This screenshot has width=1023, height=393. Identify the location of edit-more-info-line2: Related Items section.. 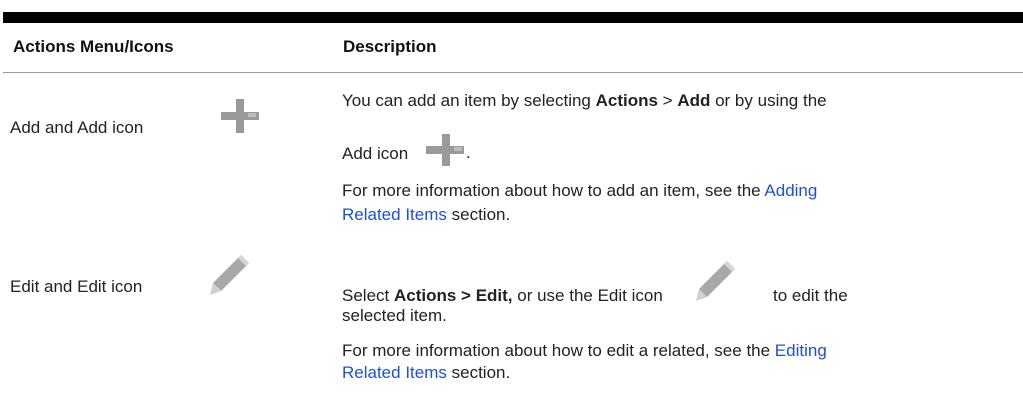
(426, 372).